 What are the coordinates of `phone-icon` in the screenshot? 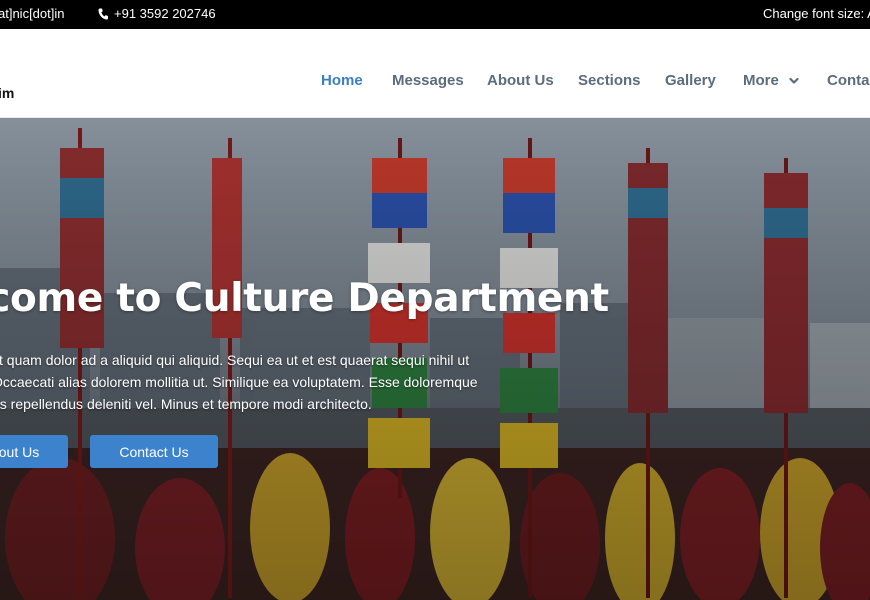 It's located at (103, 14).